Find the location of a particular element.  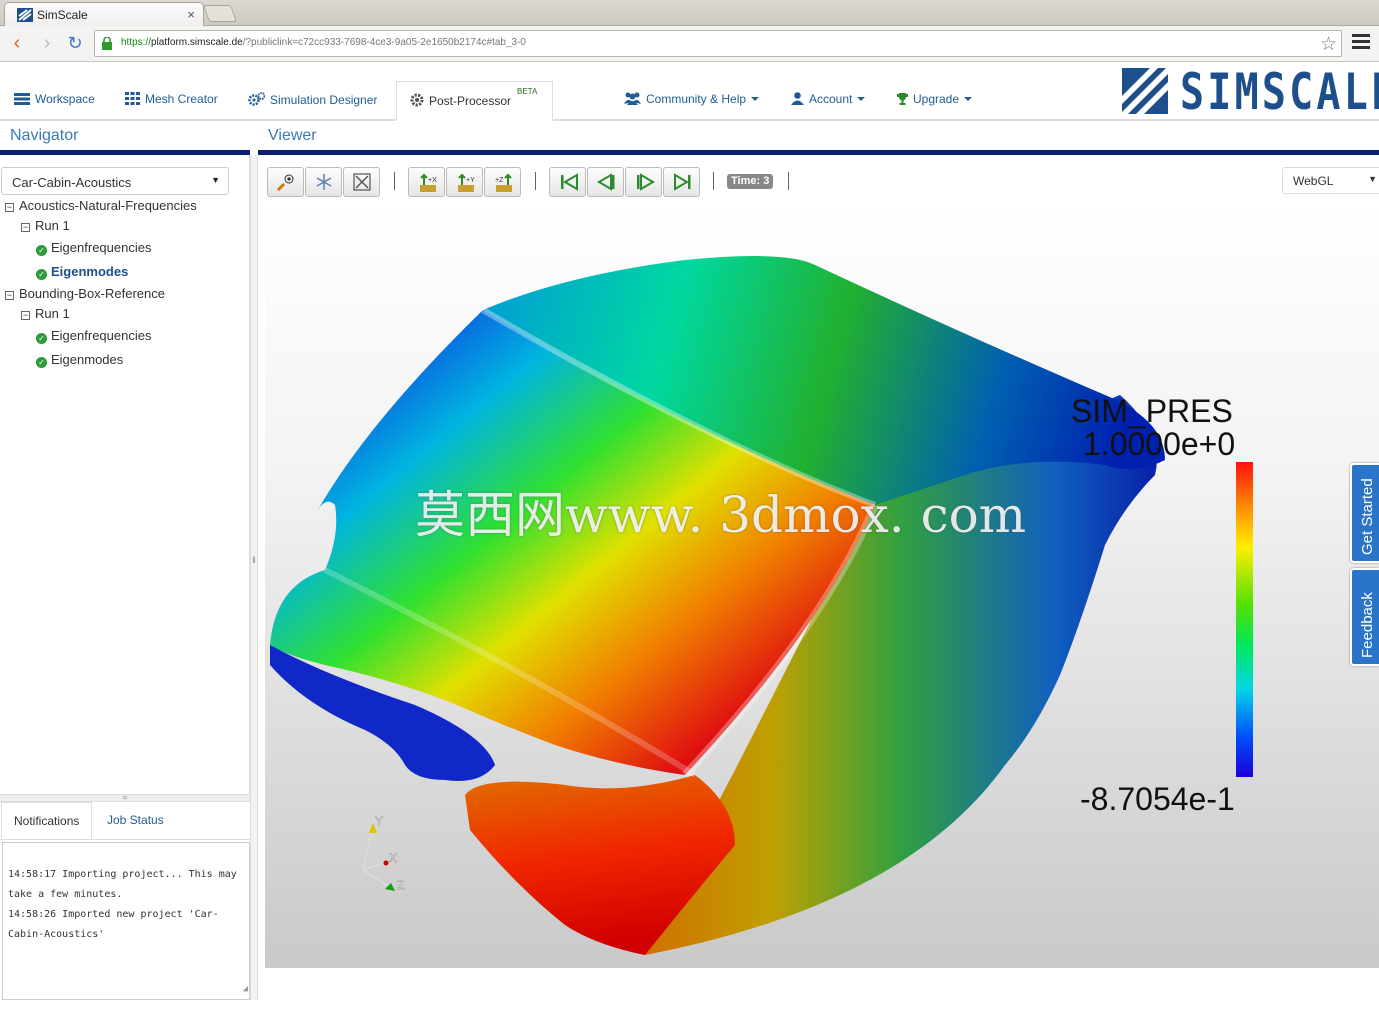

nav-workspace-label: Workspace is located at coordinates (65, 99).